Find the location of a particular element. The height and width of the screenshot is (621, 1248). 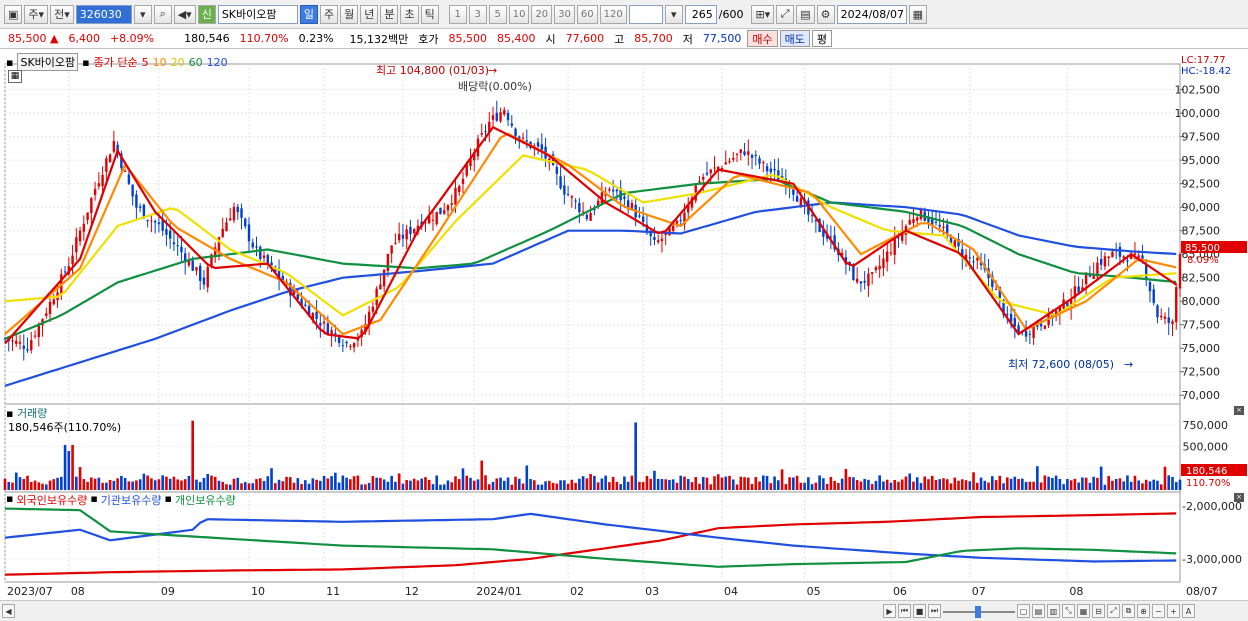

buy-button: 매수 is located at coordinates (762, 38).